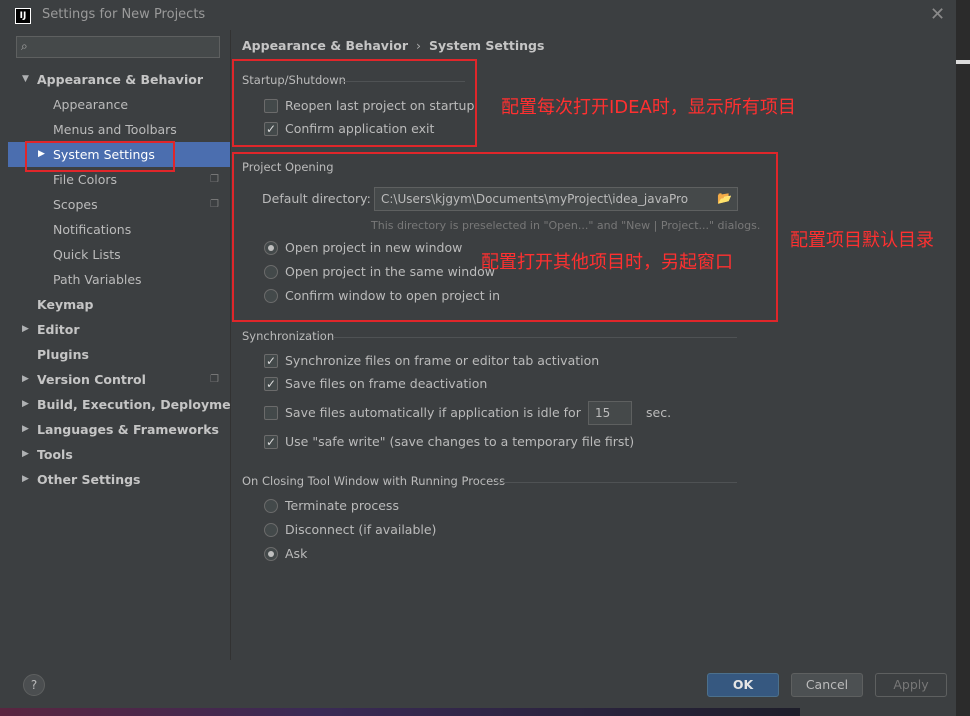  What do you see at coordinates (478, 15) in the screenshot?
I see `title-bar: IJ Settings for New Projects ✕` at bounding box center [478, 15].